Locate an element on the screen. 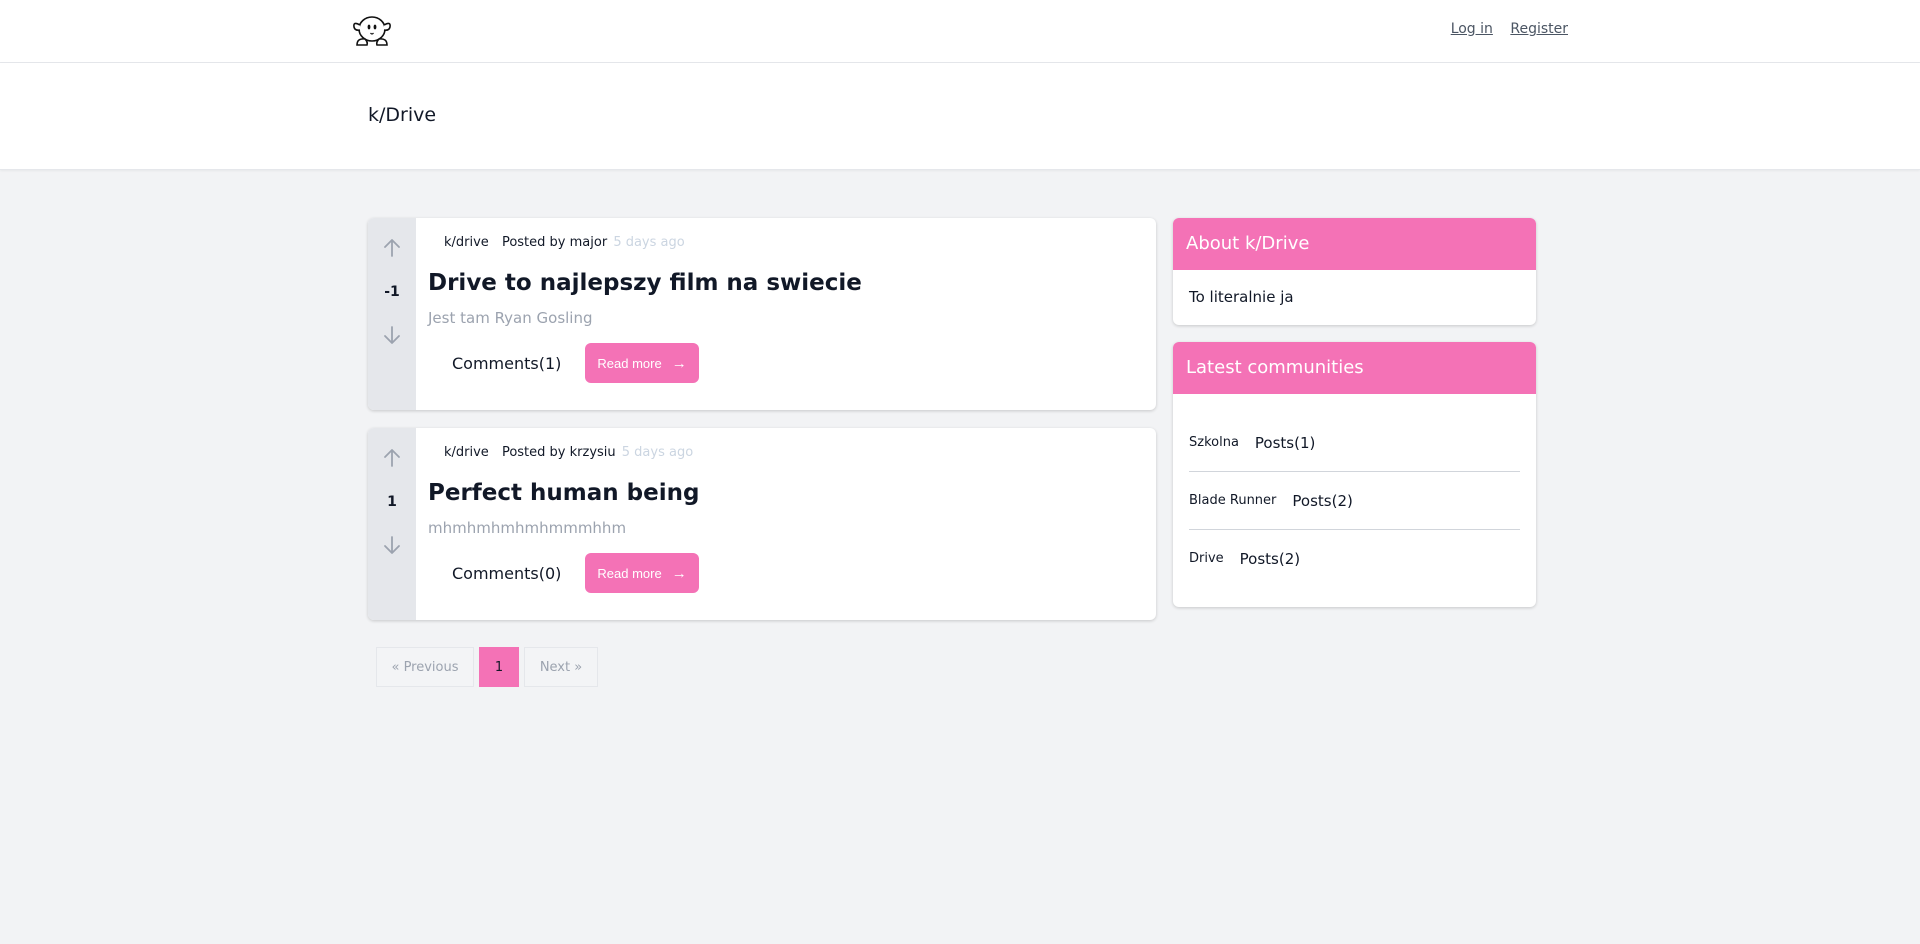 This screenshot has height=944, width=1920. post-title: Perfect human being is located at coordinates (786, 493).